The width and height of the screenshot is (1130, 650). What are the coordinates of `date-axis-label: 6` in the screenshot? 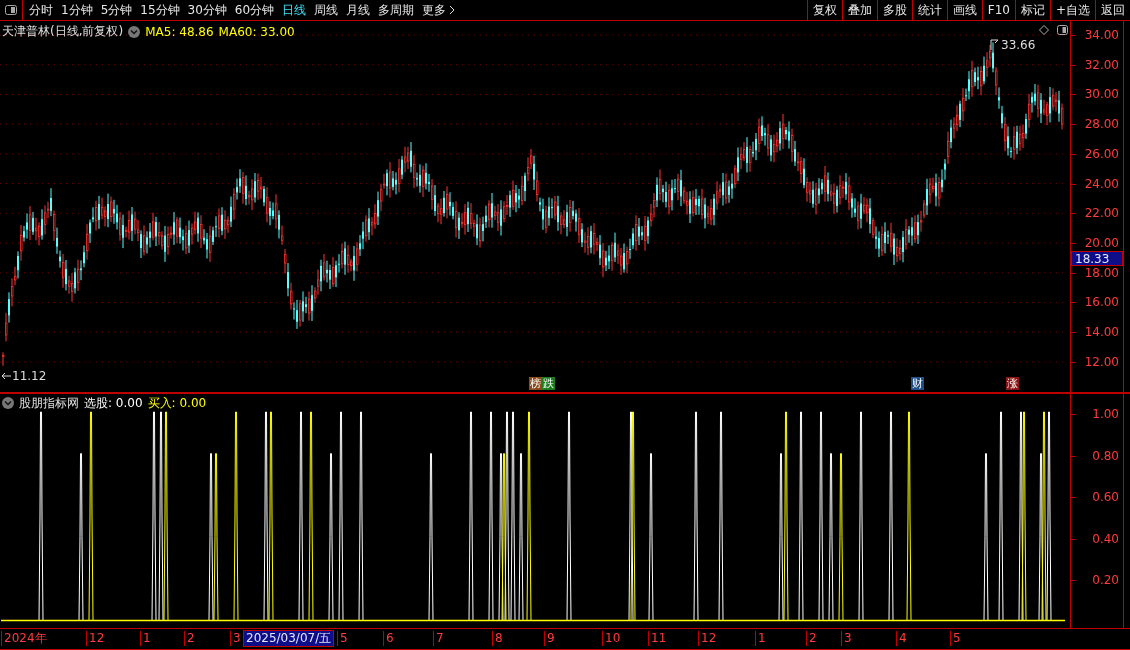 It's located at (388, 638).